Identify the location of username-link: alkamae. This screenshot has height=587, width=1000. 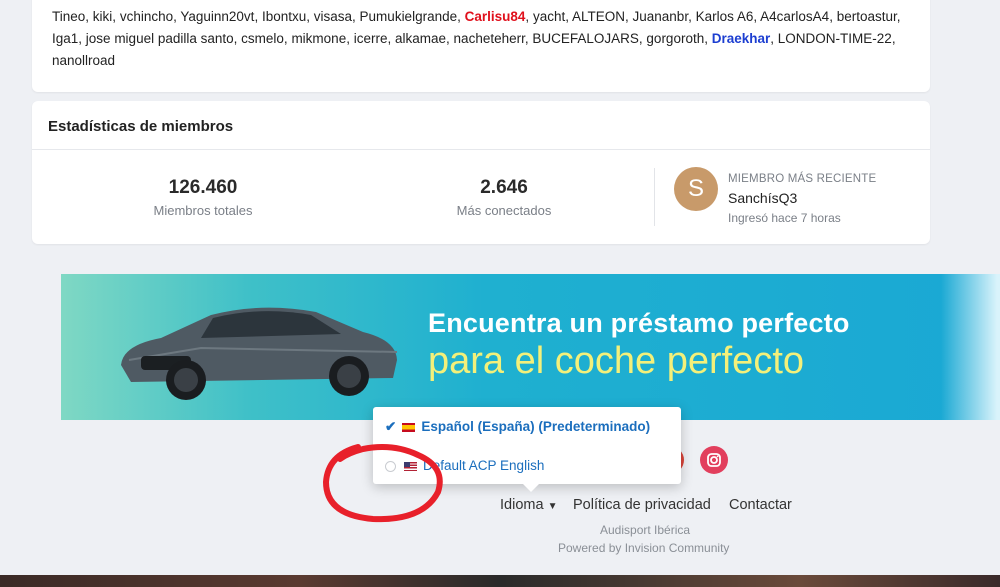
(420, 38).